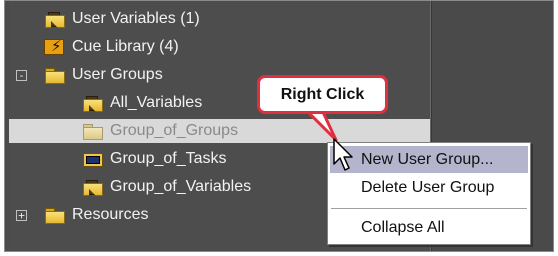  I want to click on tree-item-label: Group_of_Tasks, so click(168, 158).